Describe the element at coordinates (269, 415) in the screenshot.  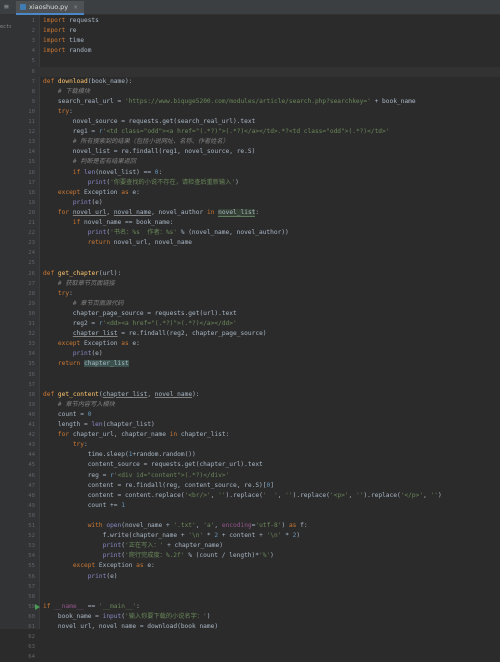
I see `code-line: count = 0` at that location.